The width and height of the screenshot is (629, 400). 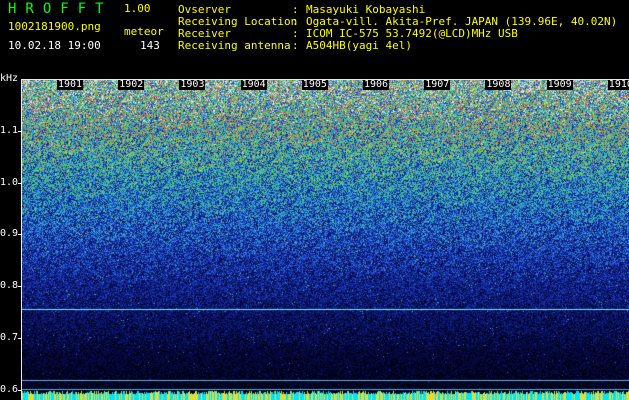 I want to click on antenna-label: Receiving antenna, so click(x=234, y=45).